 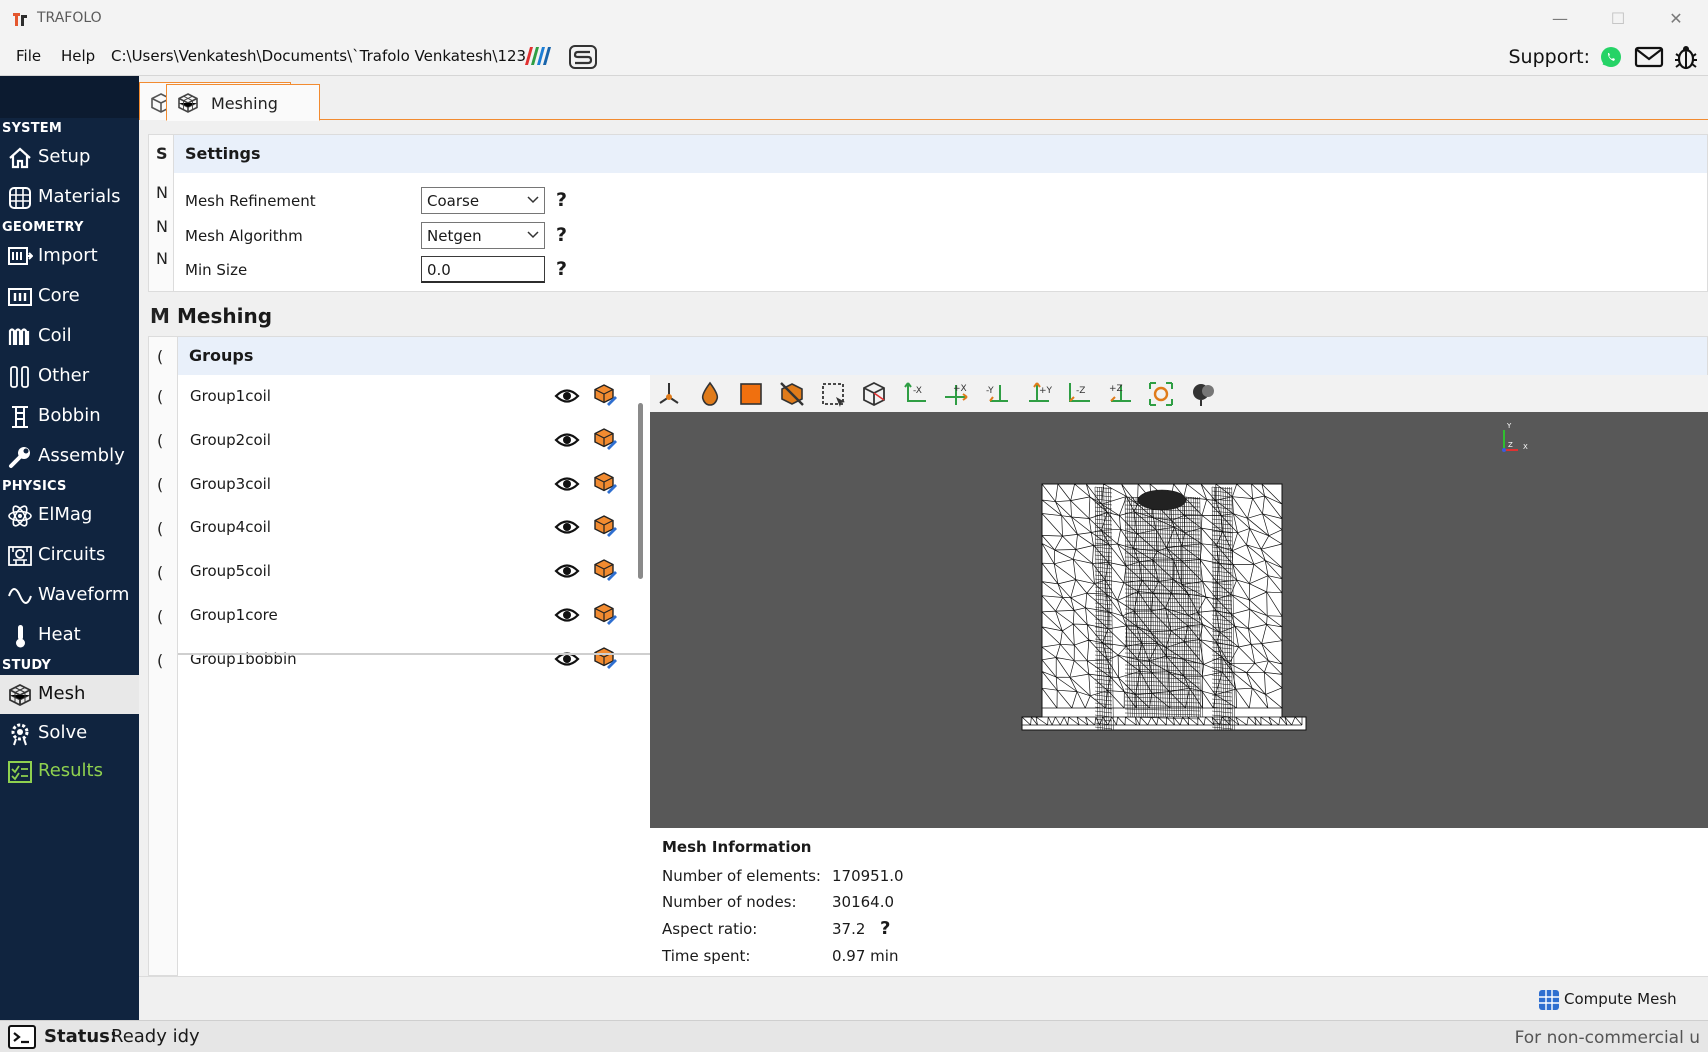 What do you see at coordinates (640, 491) in the screenshot?
I see `group-list-scrollbar` at bounding box center [640, 491].